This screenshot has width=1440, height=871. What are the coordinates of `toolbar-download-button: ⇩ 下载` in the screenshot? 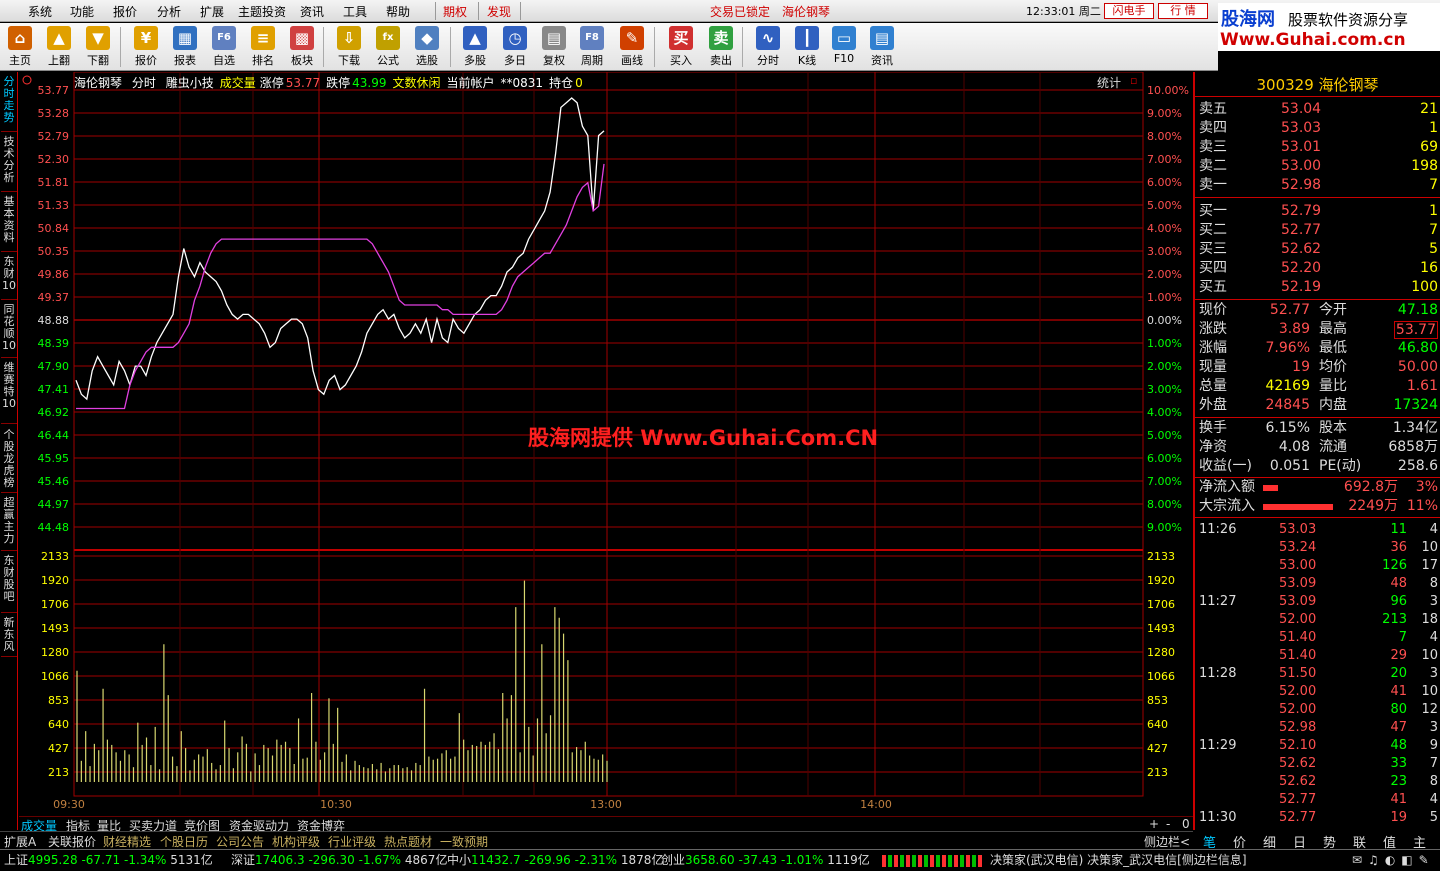 It's located at (349, 47).